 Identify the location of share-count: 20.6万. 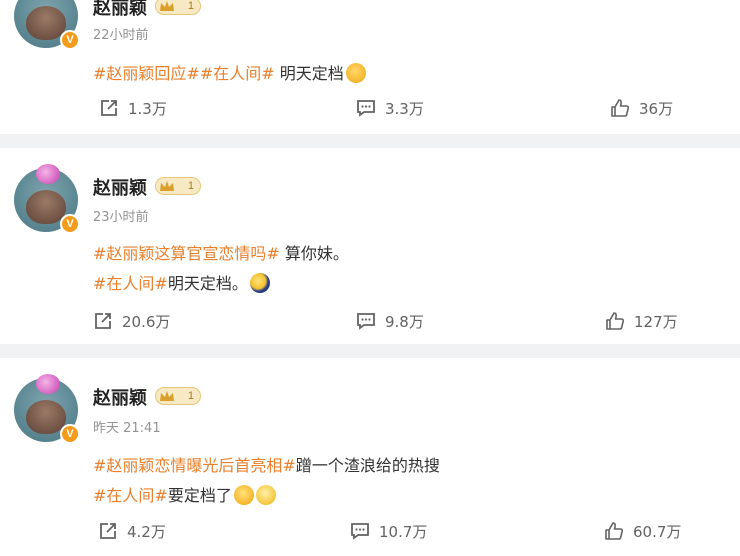
(146, 321).